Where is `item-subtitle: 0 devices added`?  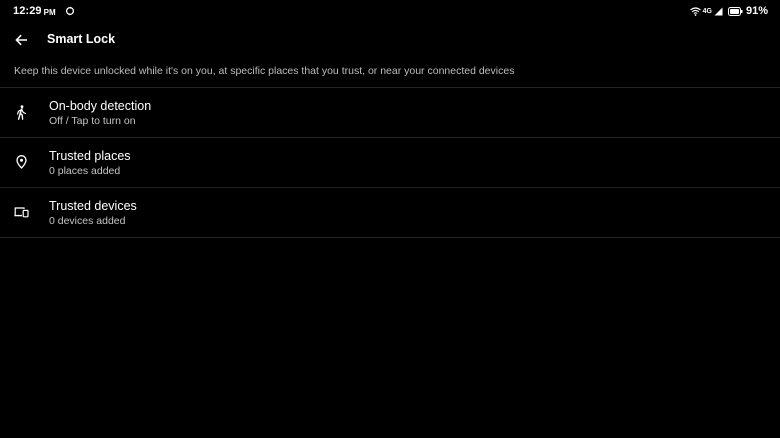
item-subtitle: 0 devices added is located at coordinates (87, 221).